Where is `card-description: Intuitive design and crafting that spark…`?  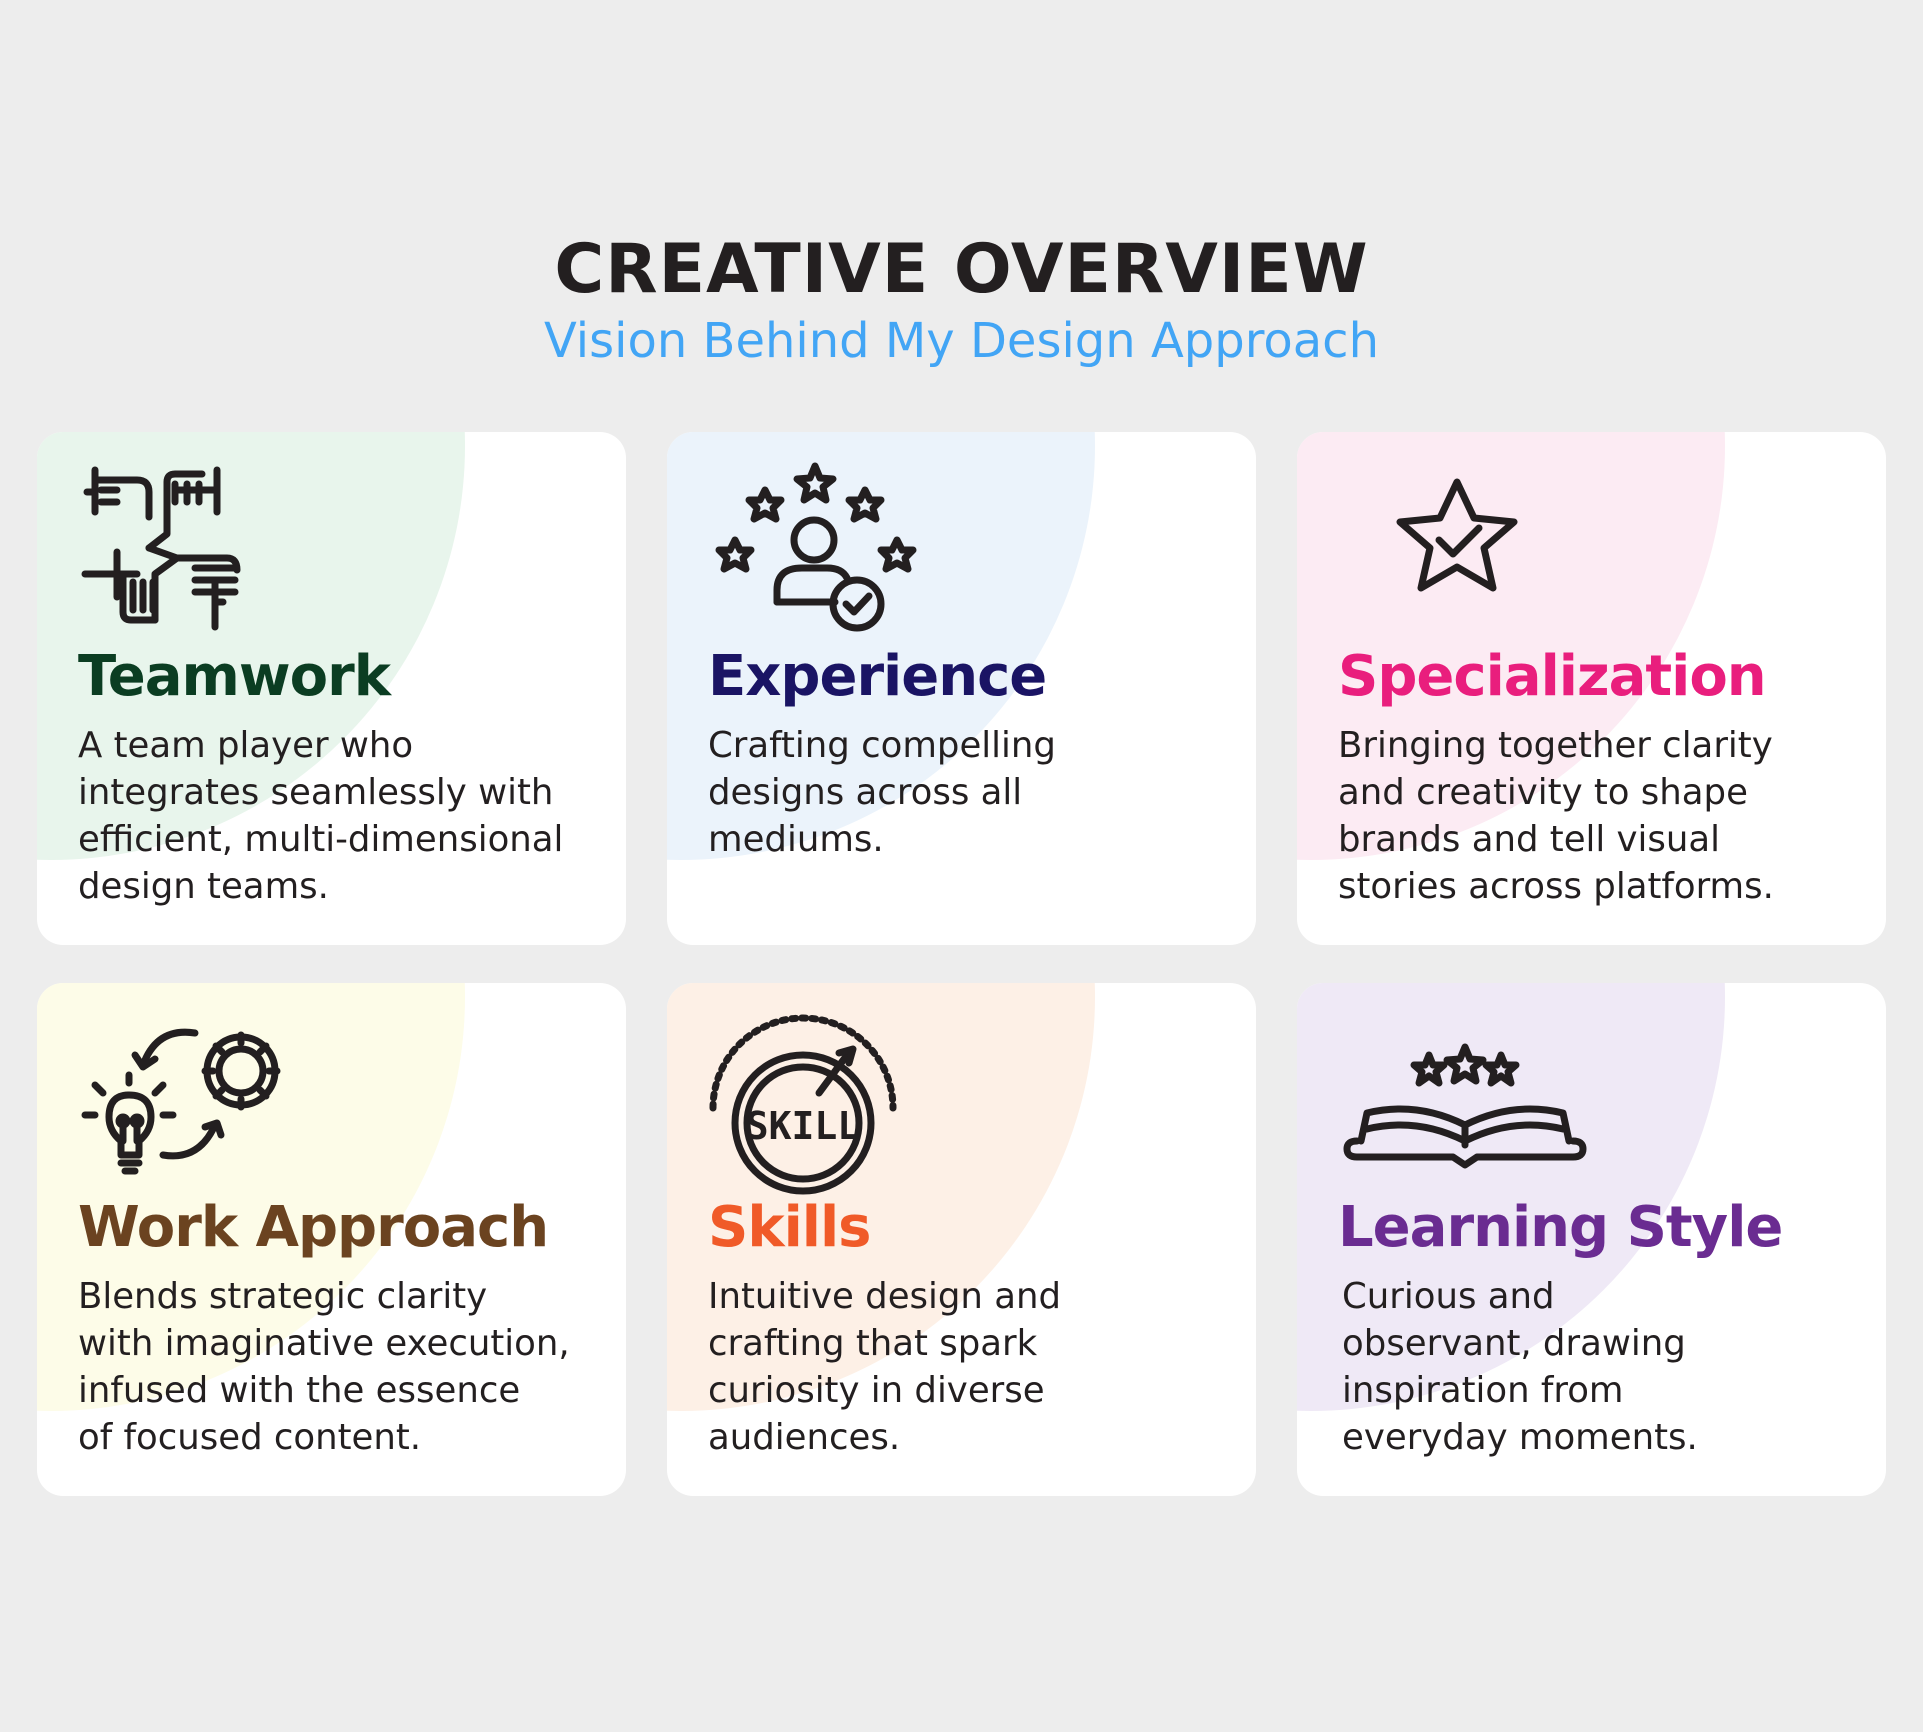 card-description: Intuitive design and crafting that spark… is located at coordinates (885, 1367).